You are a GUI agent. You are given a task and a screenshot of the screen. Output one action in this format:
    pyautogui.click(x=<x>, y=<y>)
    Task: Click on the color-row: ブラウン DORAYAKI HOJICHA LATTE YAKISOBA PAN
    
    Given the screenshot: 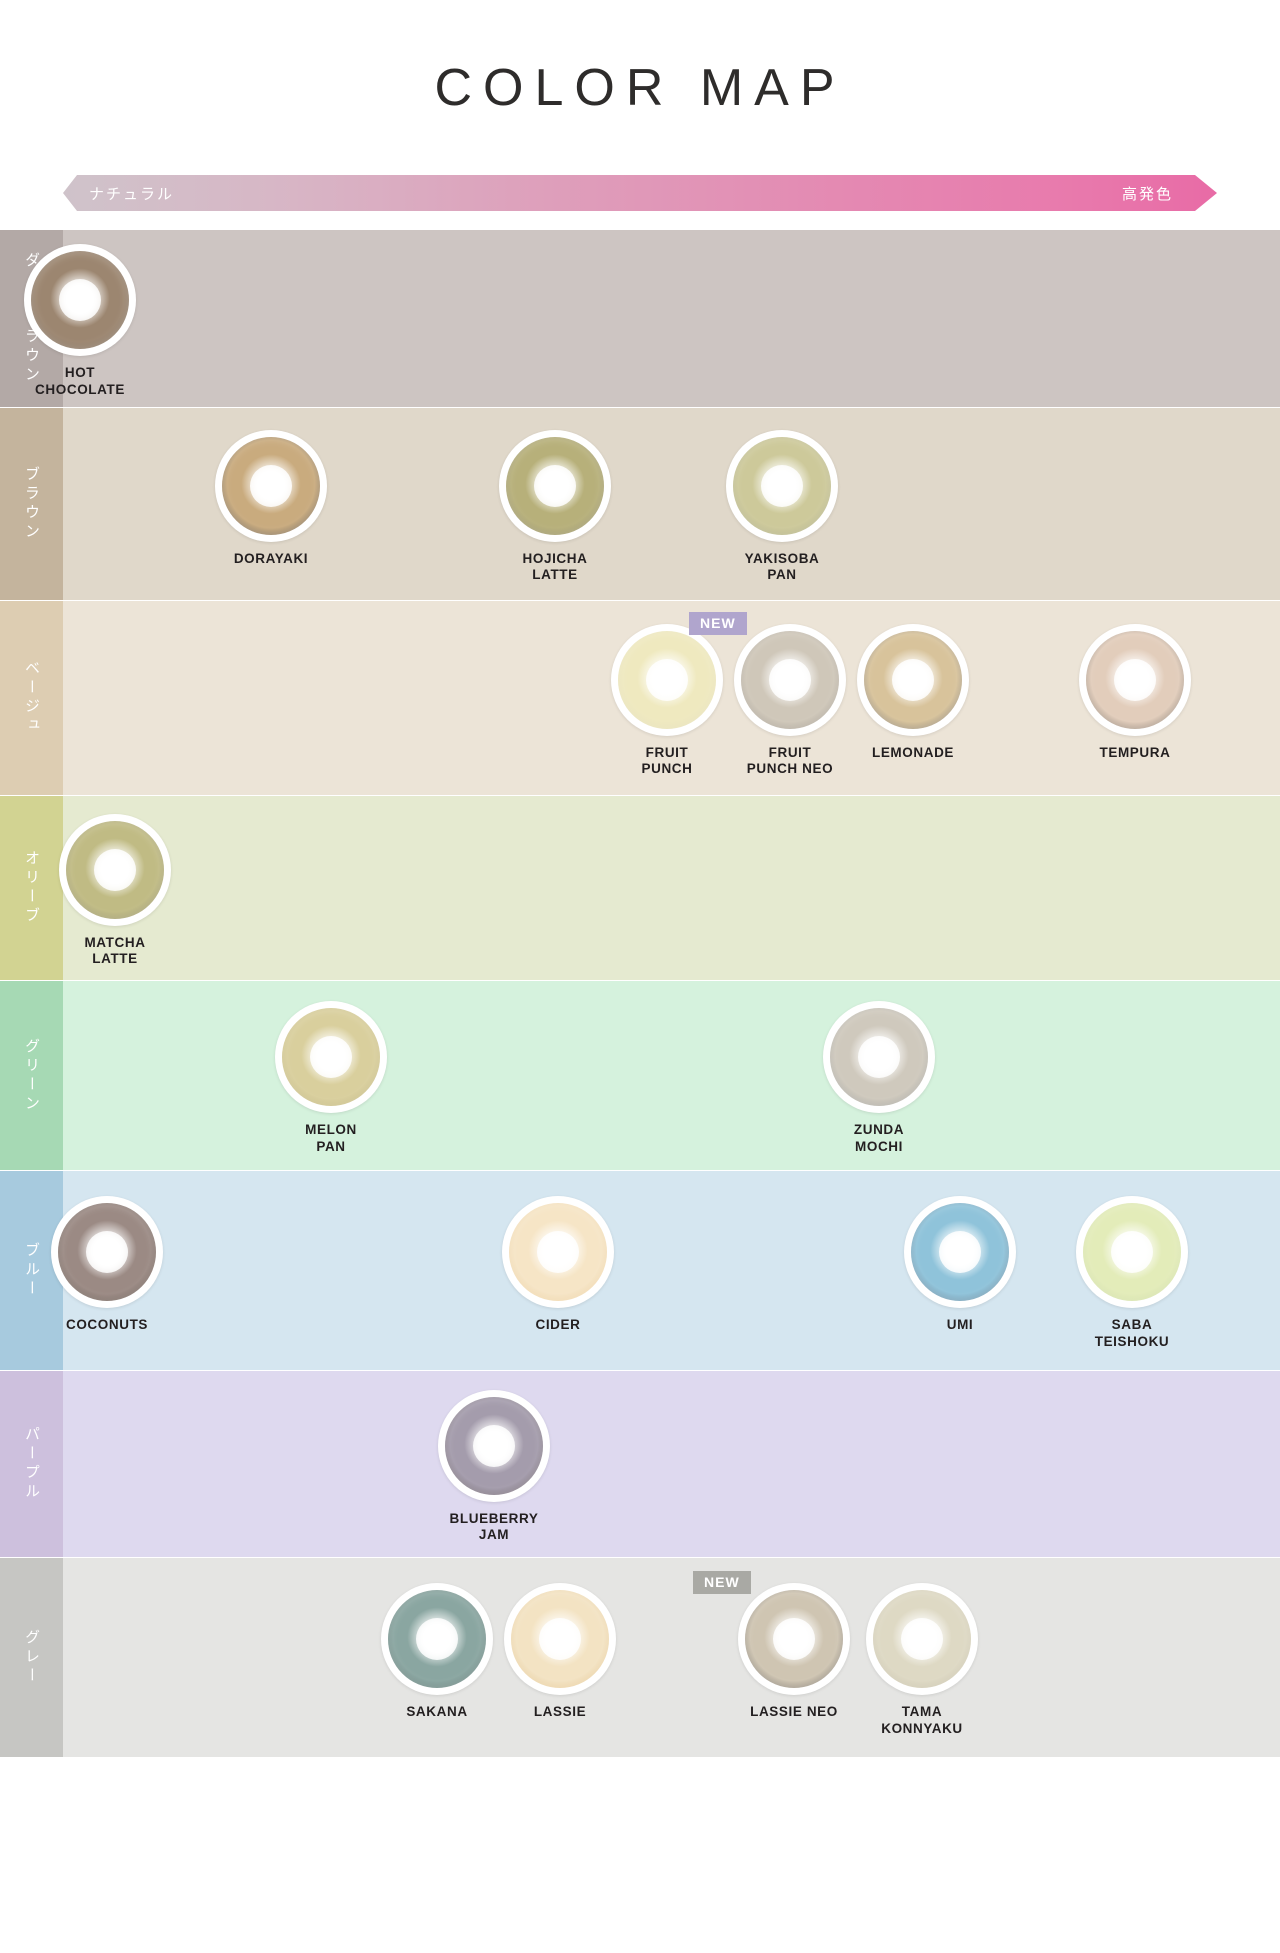 What is the action you would take?
    pyautogui.click(x=640, y=504)
    